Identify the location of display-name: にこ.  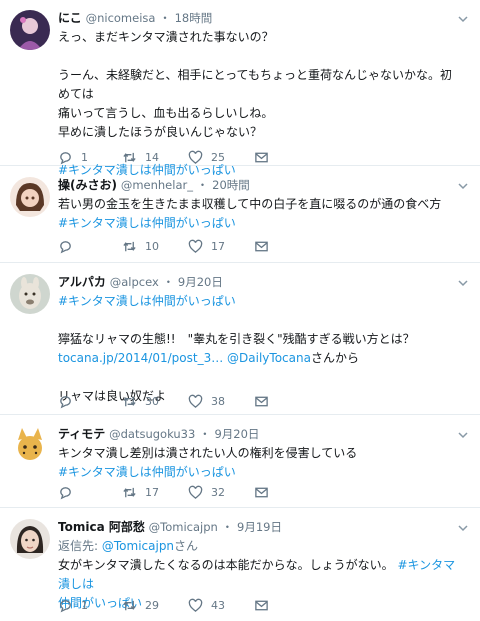
(70, 18).